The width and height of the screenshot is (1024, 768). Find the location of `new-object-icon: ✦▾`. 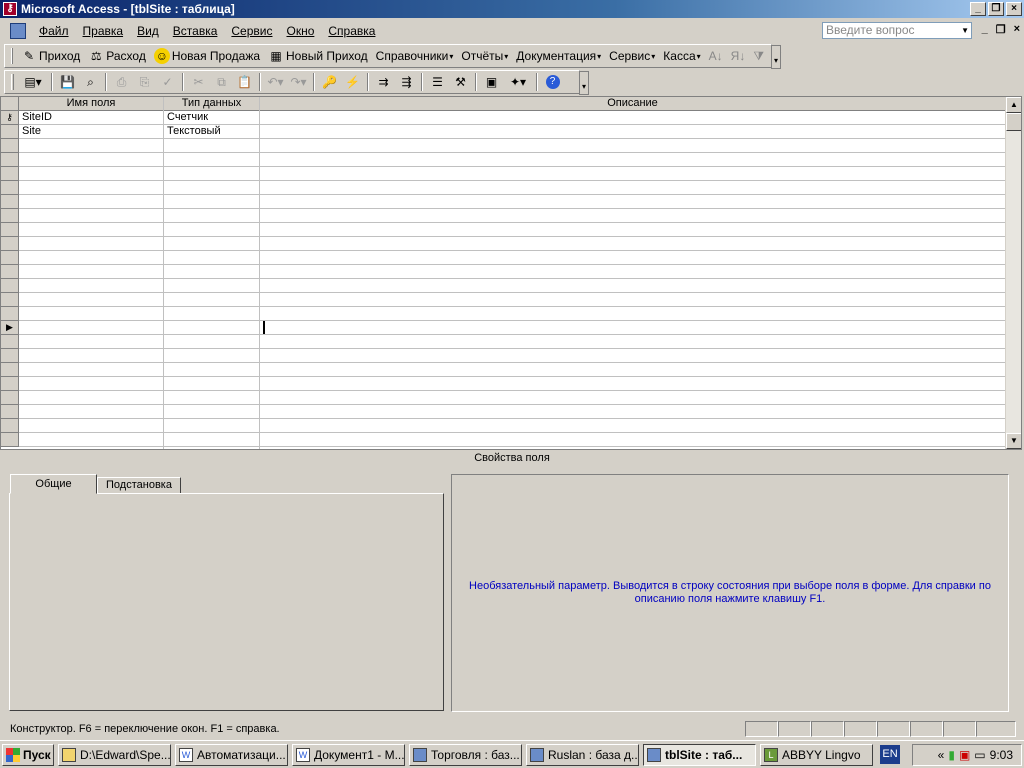

new-object-icon: ✦▾ is located at coordinates (518, 82).